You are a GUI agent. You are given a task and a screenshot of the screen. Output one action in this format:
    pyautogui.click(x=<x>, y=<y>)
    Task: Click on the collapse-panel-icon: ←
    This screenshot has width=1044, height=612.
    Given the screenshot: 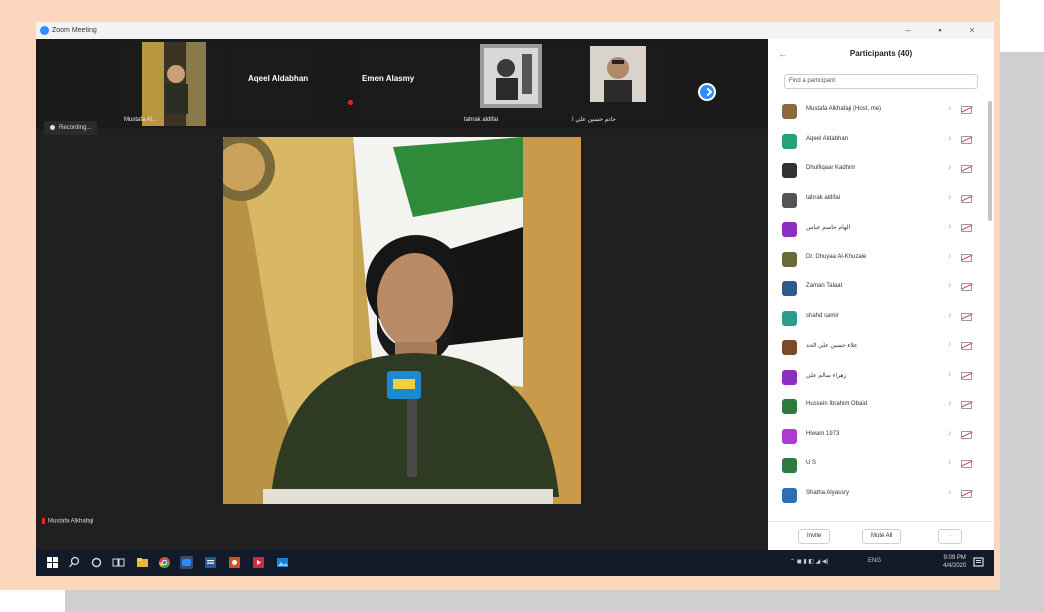 What is the action you would take?
    pyautogui.click(x=782, y=54)
    